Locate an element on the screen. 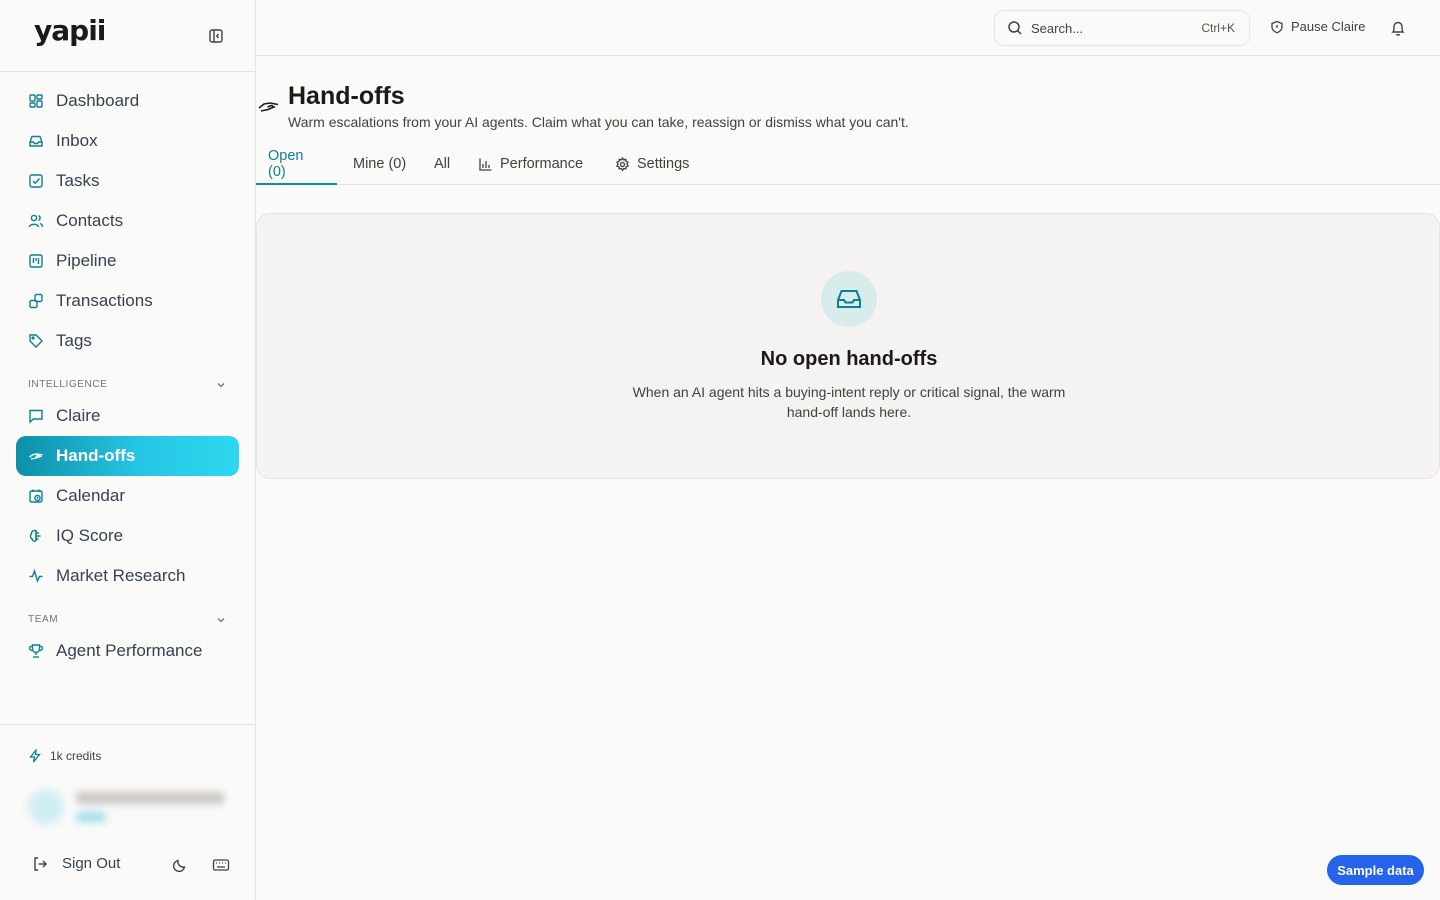  tab-open: Open (0) is located at coordinates (296, 164).